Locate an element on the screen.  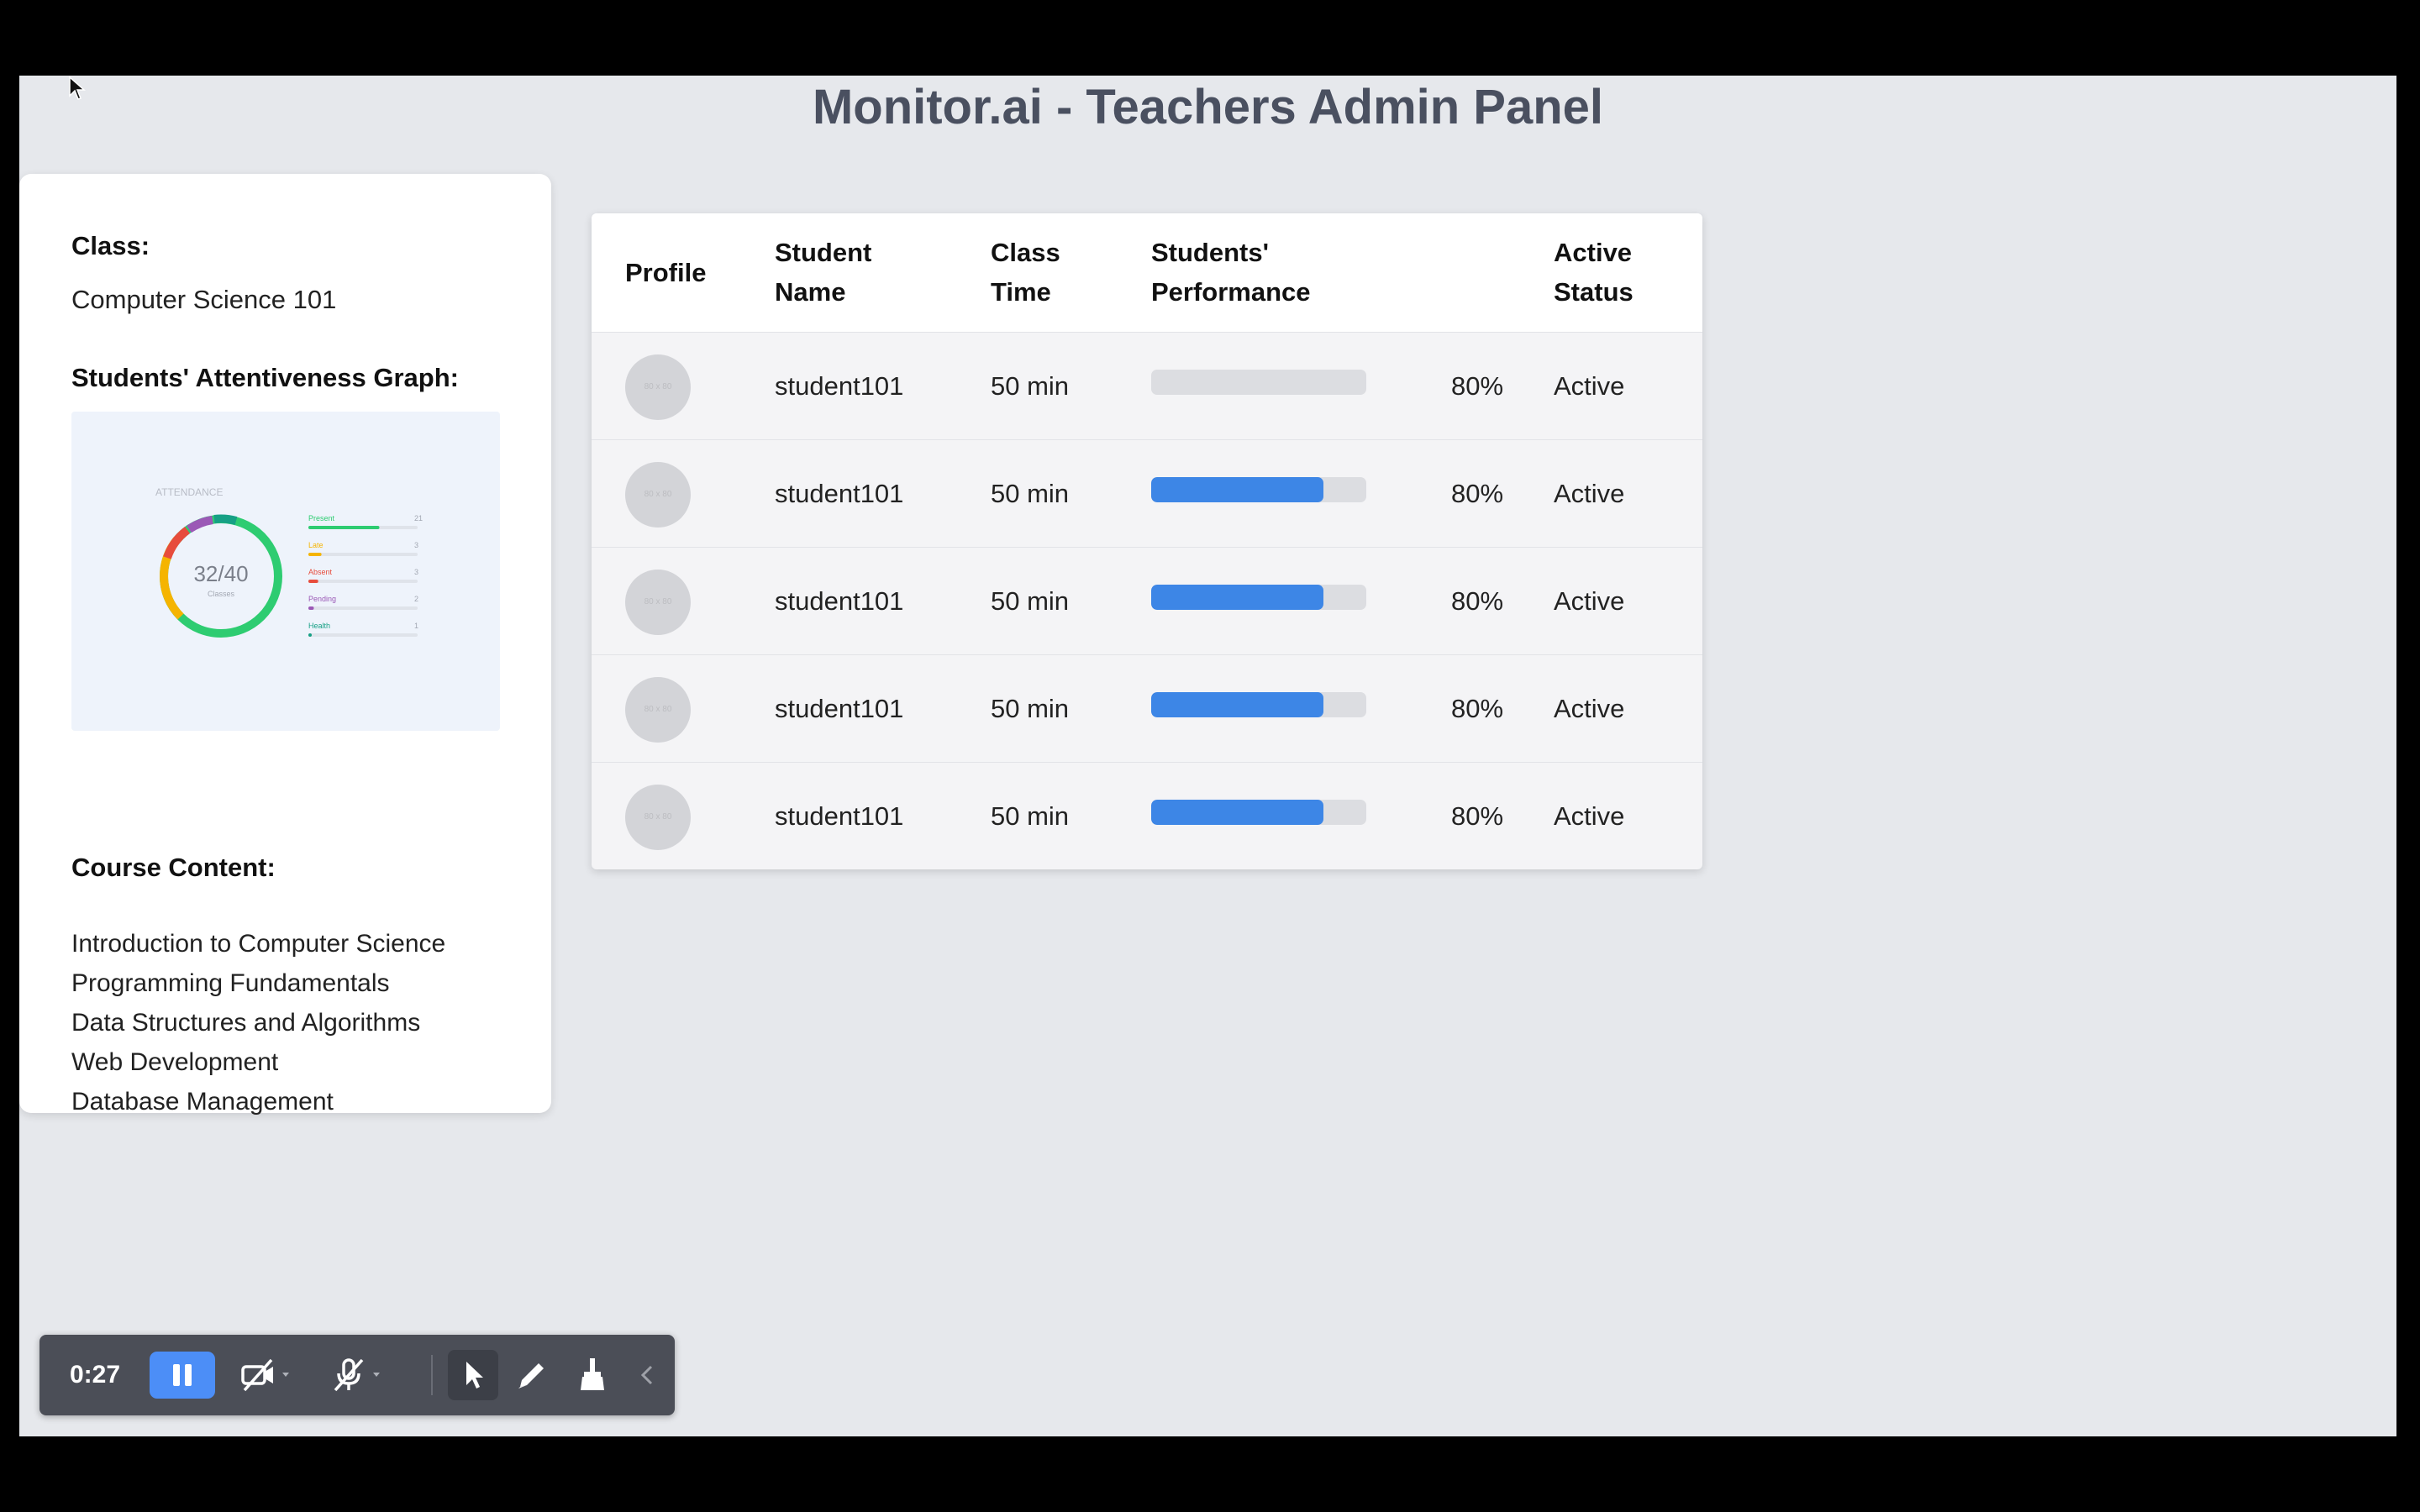
legend-label: Late is located at coordinates (316, 545).